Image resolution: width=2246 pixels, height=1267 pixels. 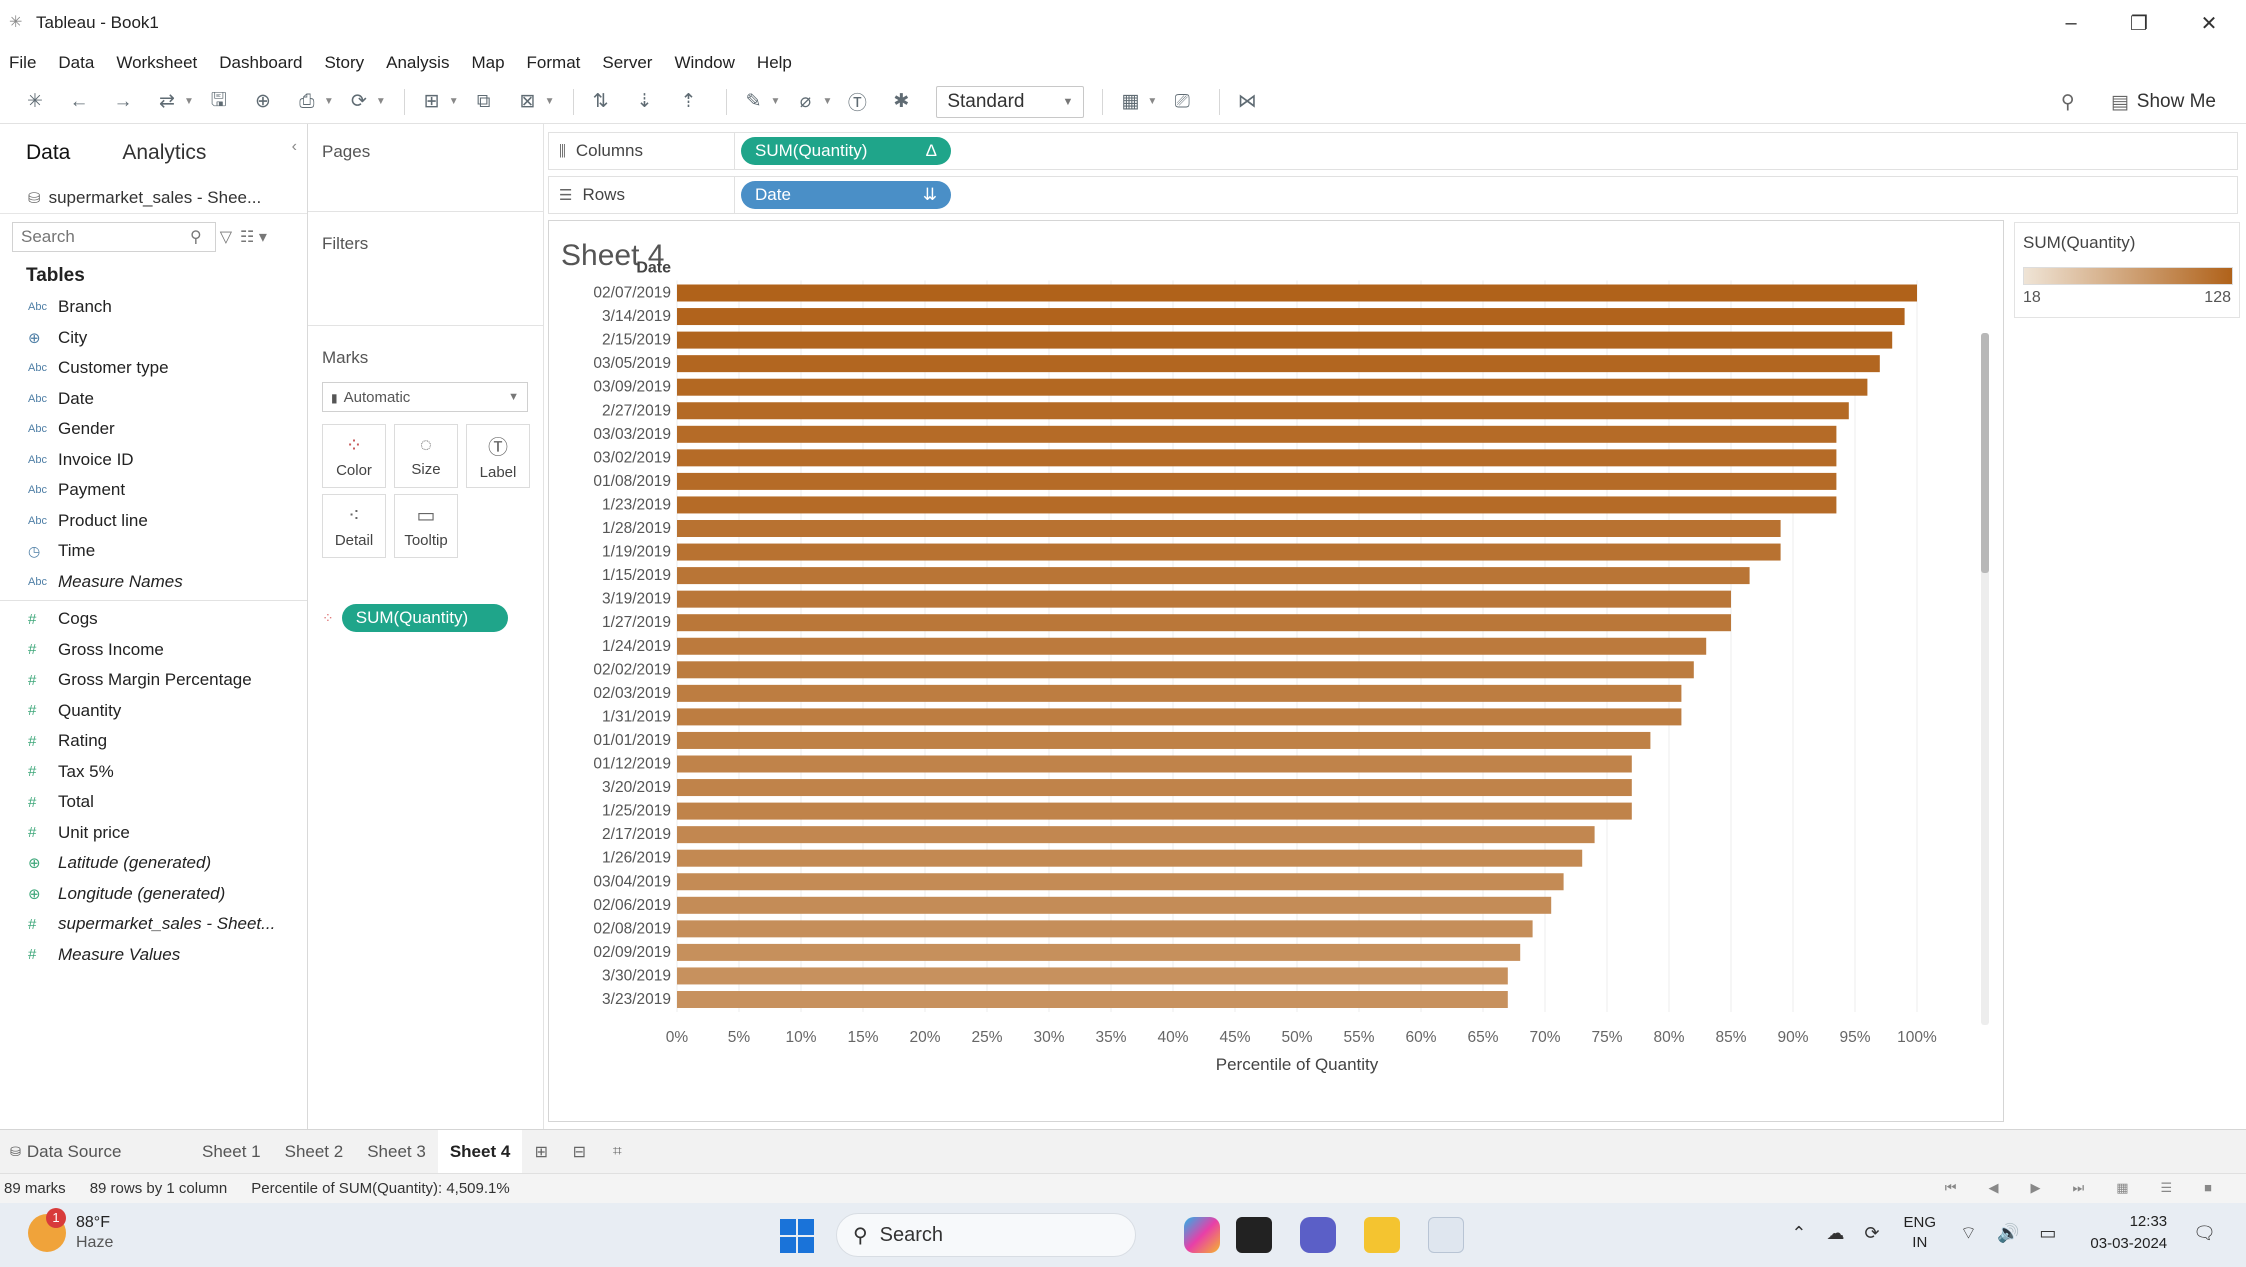 What do you see at coordinates (153, 399) in the screenshot?
I see `field-item: Abc Date` at bounding box center [153, 399].